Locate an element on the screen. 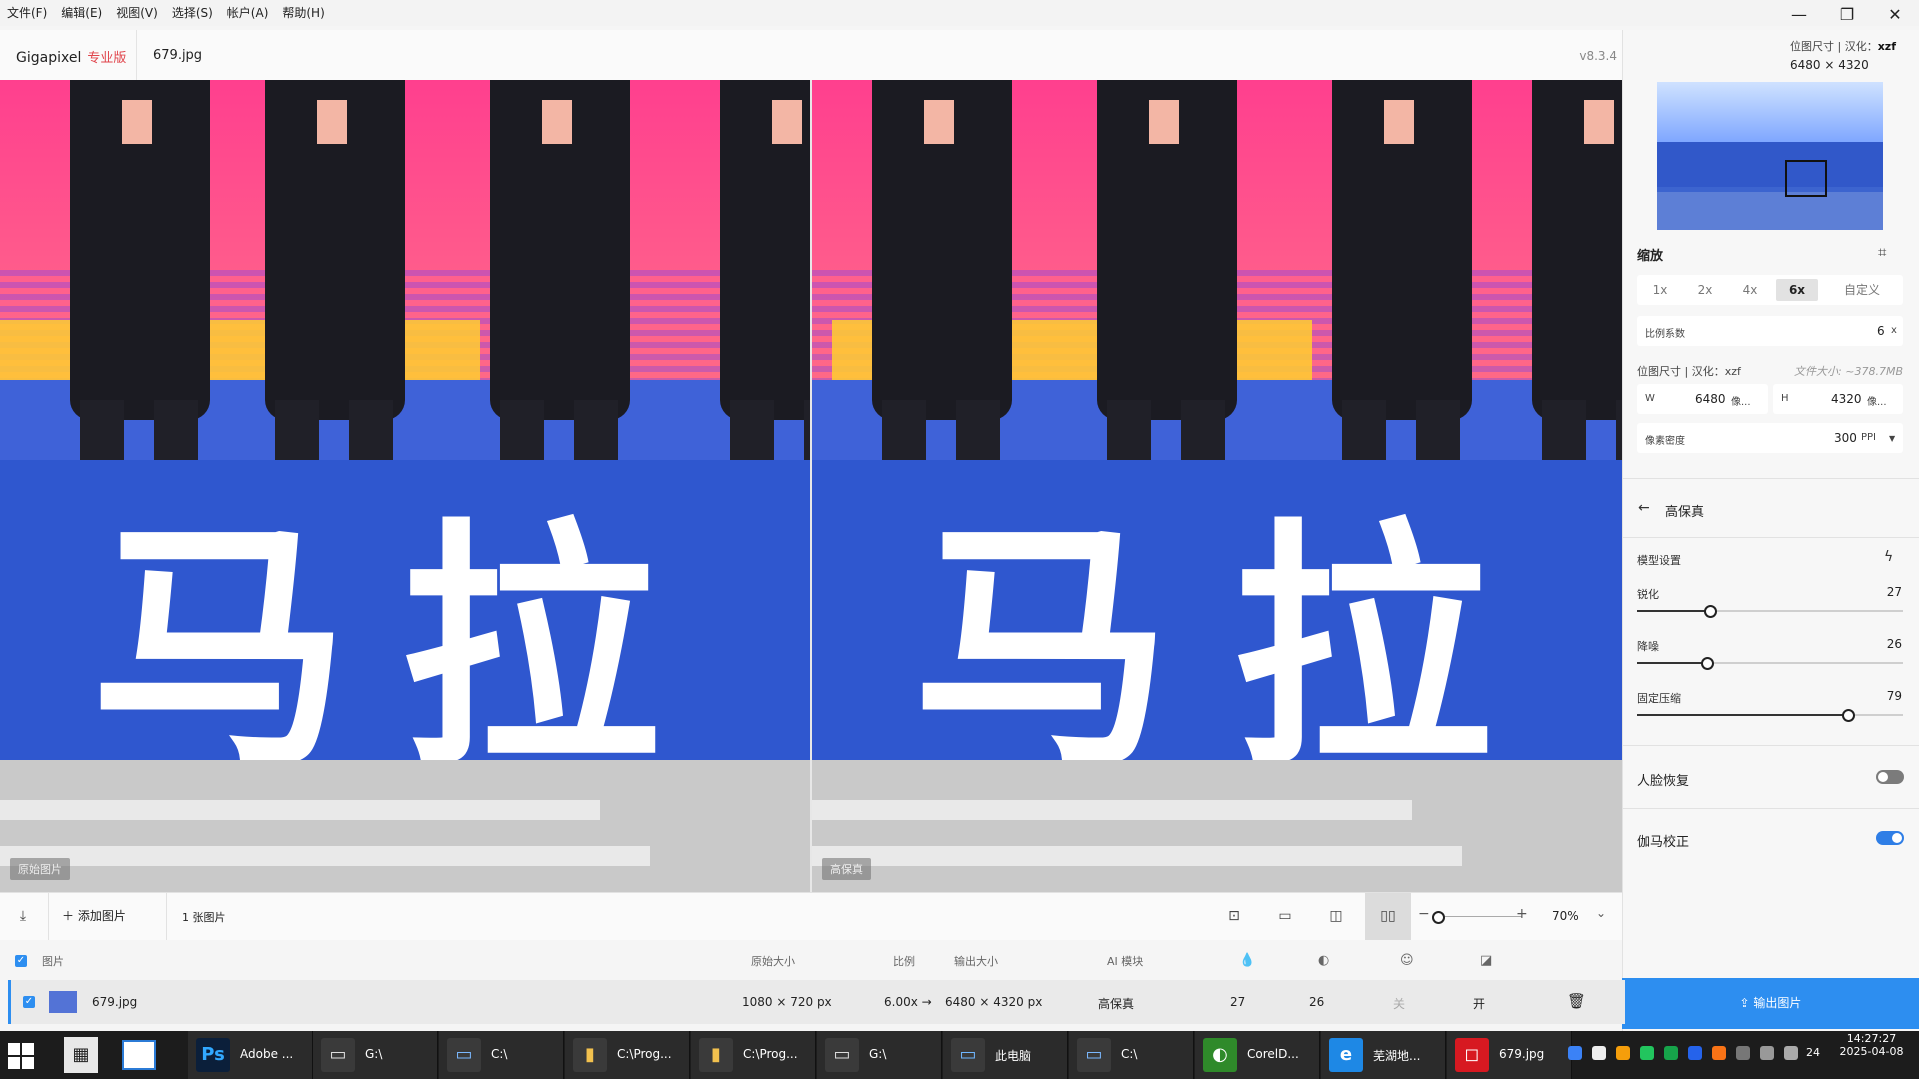 The height and width of the screenshot is (1079, 1919). qq-icon is located at coordinates (1599, 1053).